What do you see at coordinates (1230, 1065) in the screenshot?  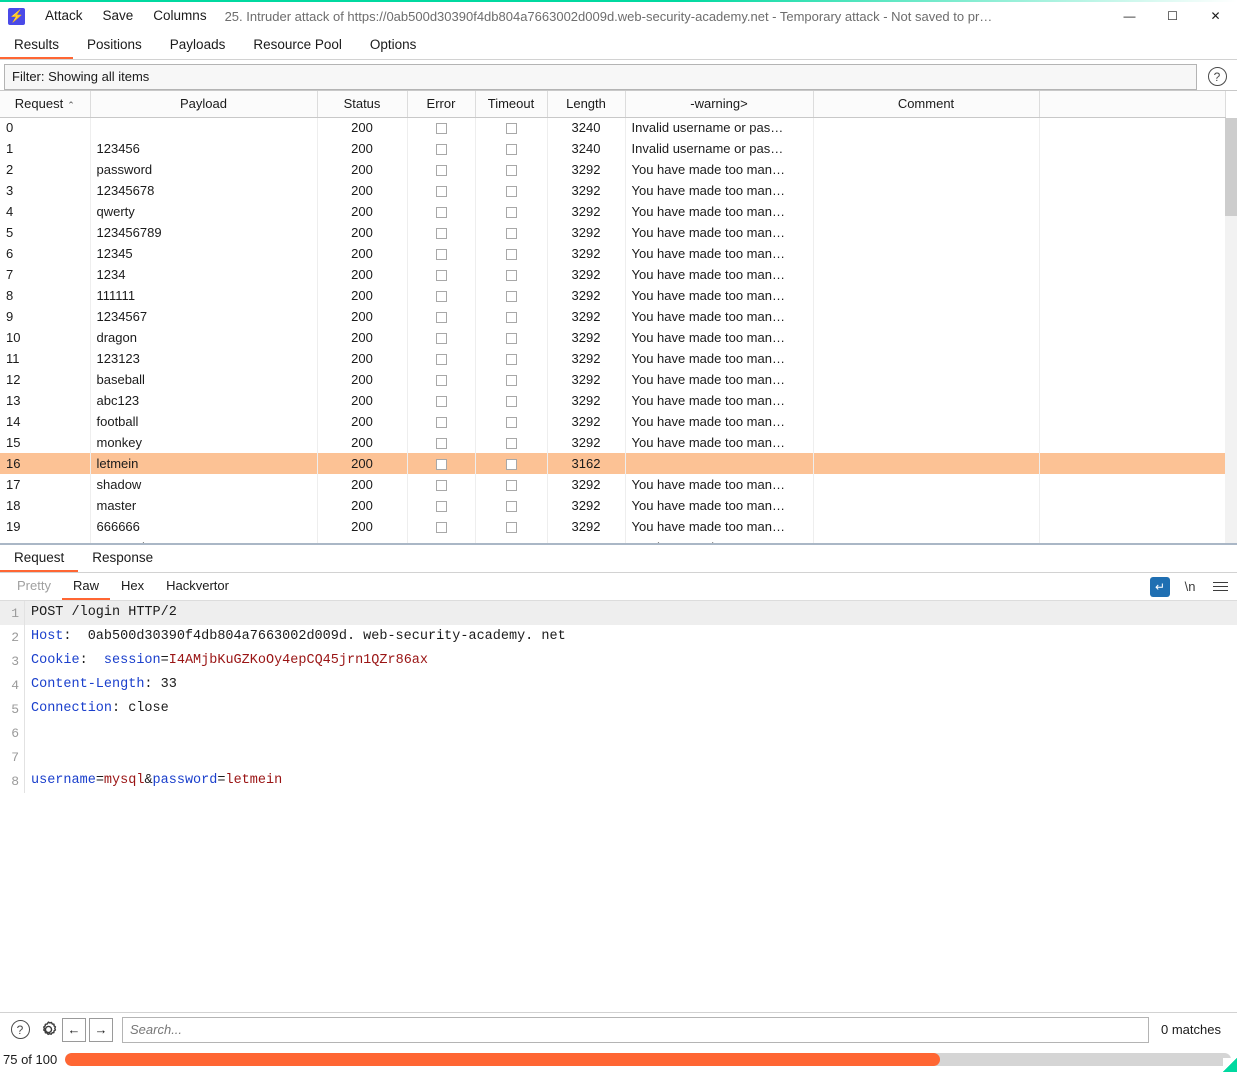 I see `resize-corner` at bounding box center [1230, 1065].